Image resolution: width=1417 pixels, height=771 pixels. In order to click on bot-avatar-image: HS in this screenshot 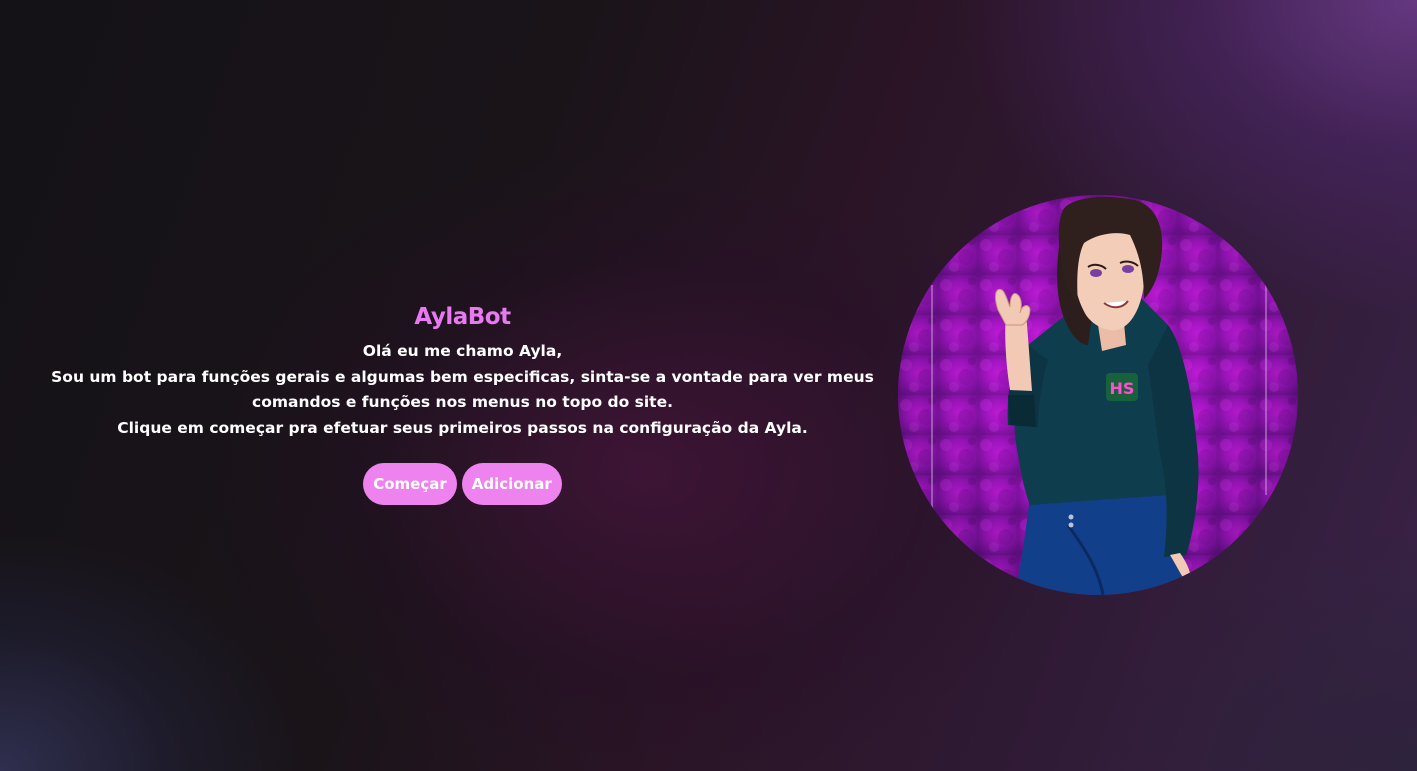, I will do `click(1098, 395)`.